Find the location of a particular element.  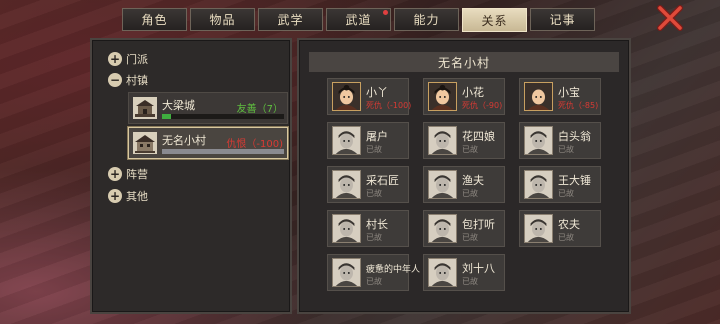

old-man-portrait-icon is located at coordinates (346, 228).